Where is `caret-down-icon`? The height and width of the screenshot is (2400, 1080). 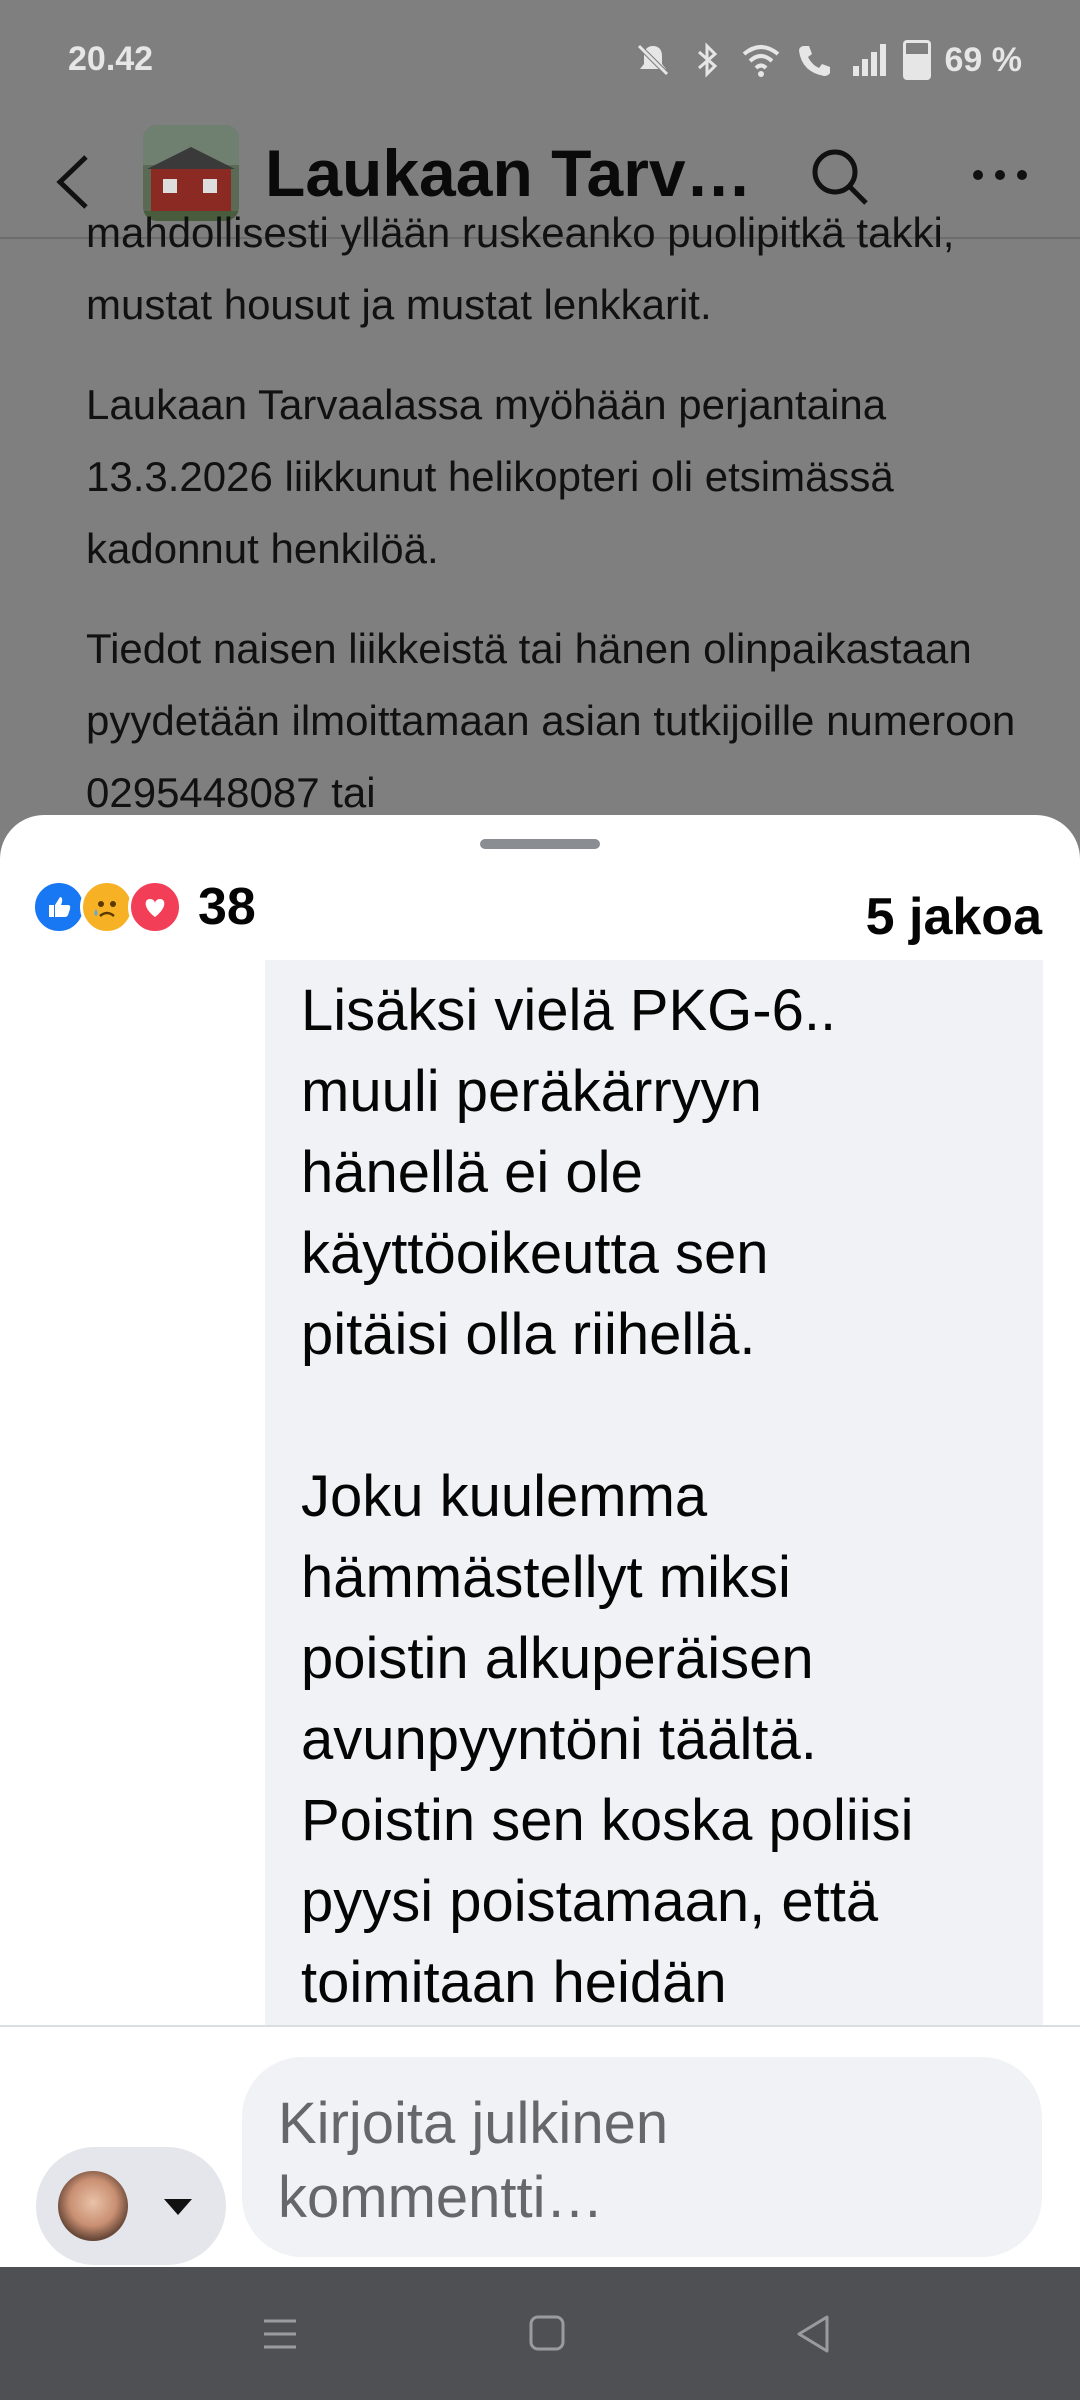
caret-down-icon is located at coordinates (178, 2207).